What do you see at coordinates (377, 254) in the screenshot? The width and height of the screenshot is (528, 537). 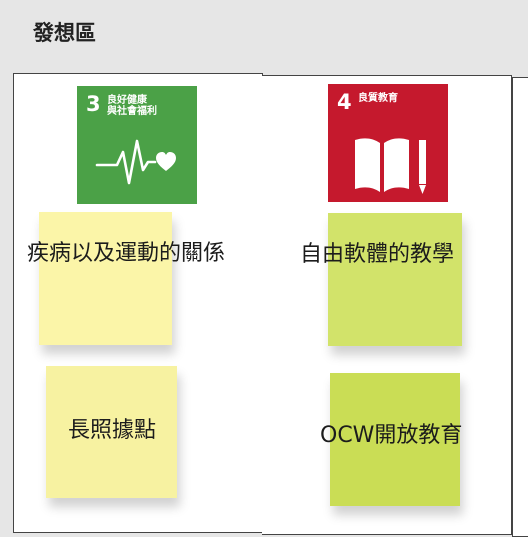 I see `sticky-note-text: 自由軟體的教學` at bounding box center [377, 254].